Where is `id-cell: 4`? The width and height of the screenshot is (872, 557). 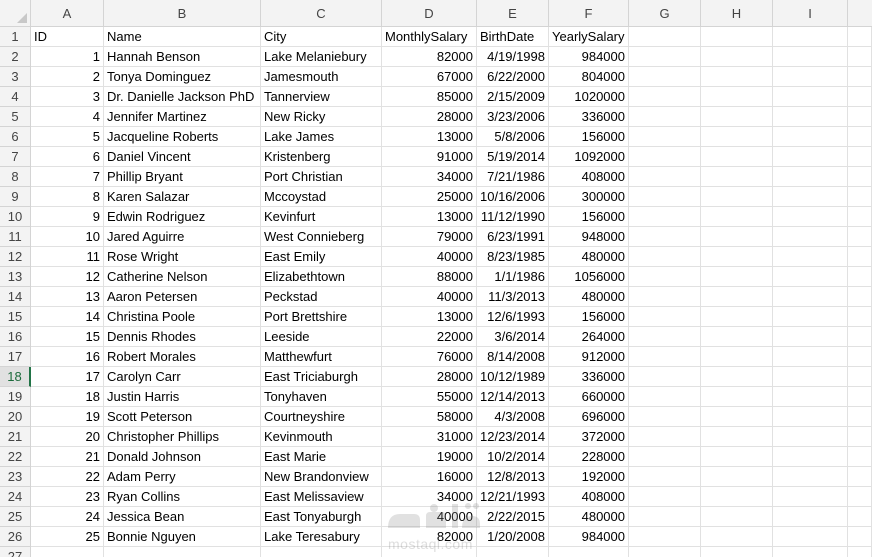
id-cell: 4 is located at coordinates (67, 117).